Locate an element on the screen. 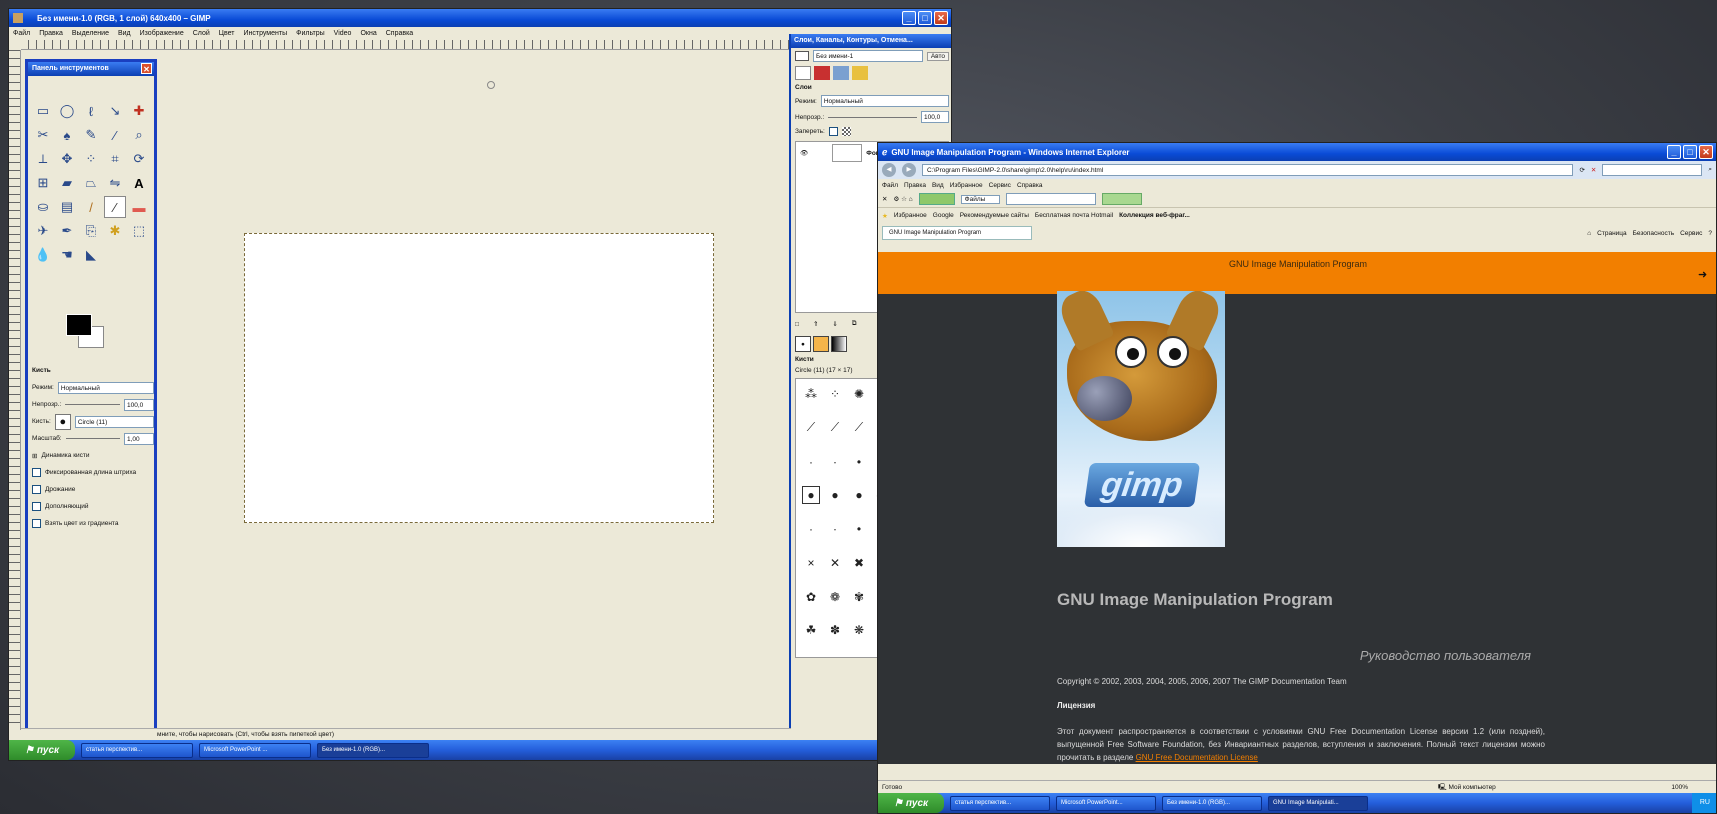 This screenshot has width=1717, height=814. toolbar-green-icon is located at coordinates (936, 199).